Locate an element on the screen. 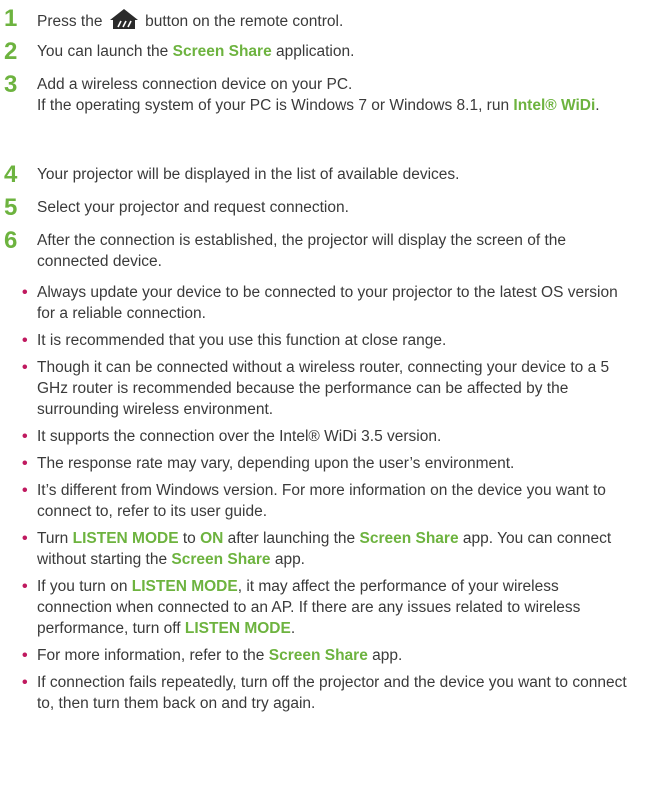  note-text-part: . is located at coordinates (293, 628).